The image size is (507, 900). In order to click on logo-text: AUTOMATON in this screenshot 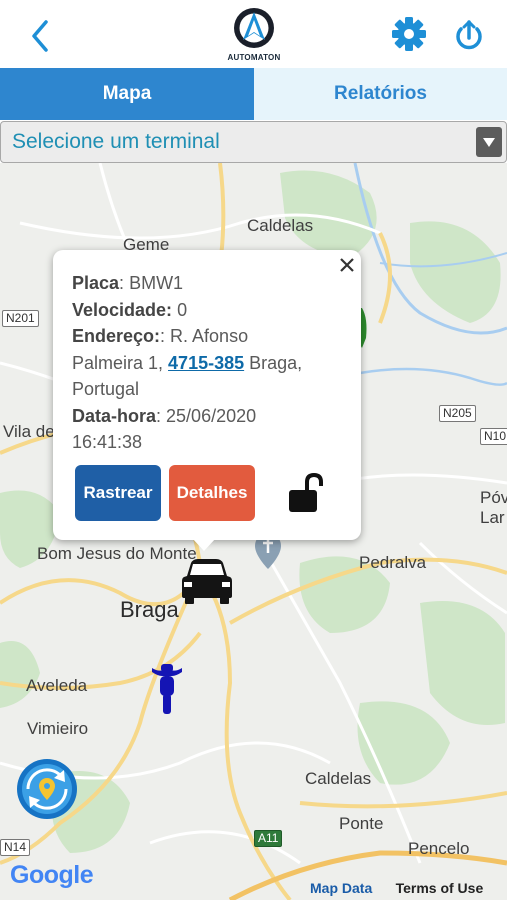, I will do `click(254, 57)`.